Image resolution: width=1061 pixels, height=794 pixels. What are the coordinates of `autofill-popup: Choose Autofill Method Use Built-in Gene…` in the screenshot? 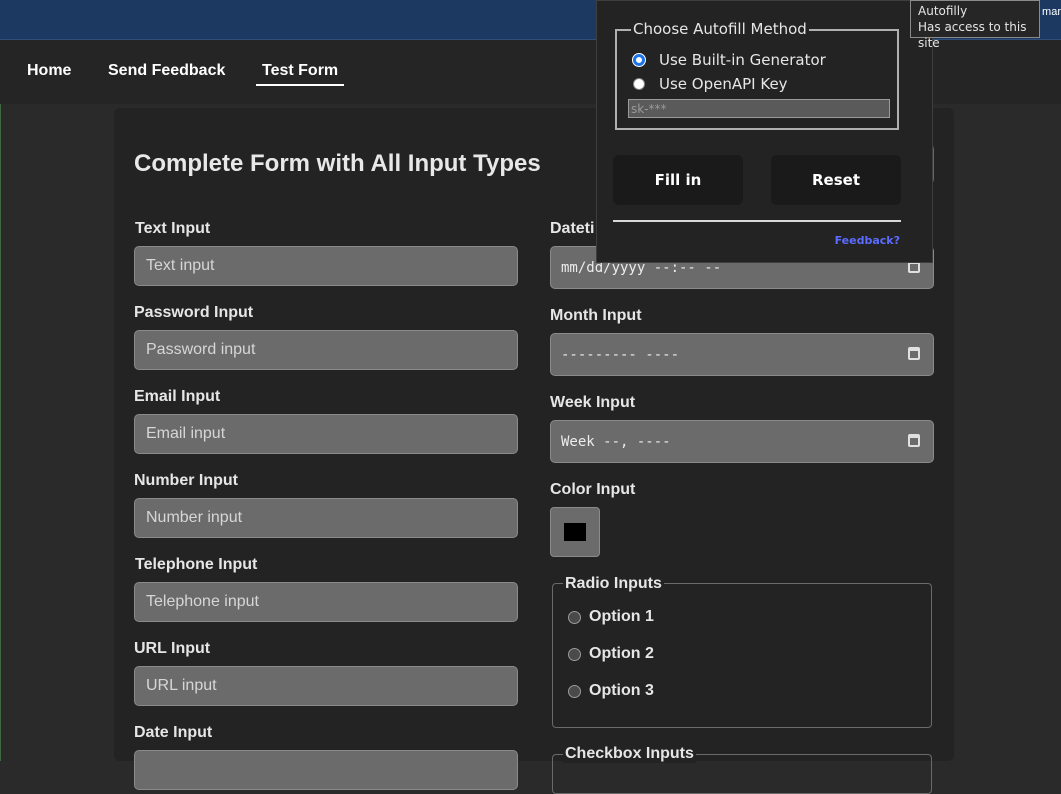 It's located at (764, 131).